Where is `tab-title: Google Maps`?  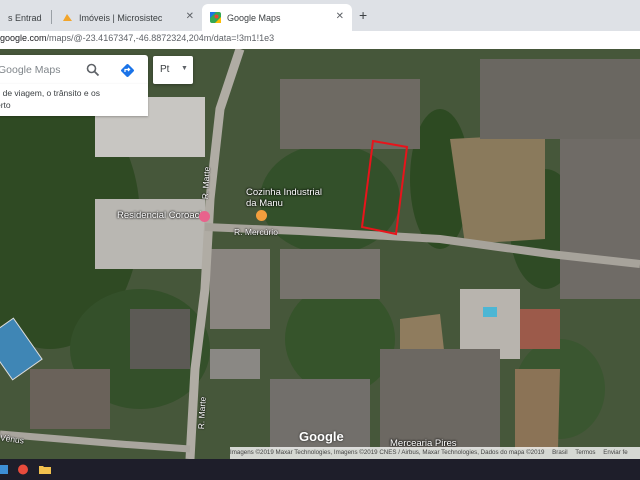 tab-title: Google Maps is located at coordinates (254, 17).